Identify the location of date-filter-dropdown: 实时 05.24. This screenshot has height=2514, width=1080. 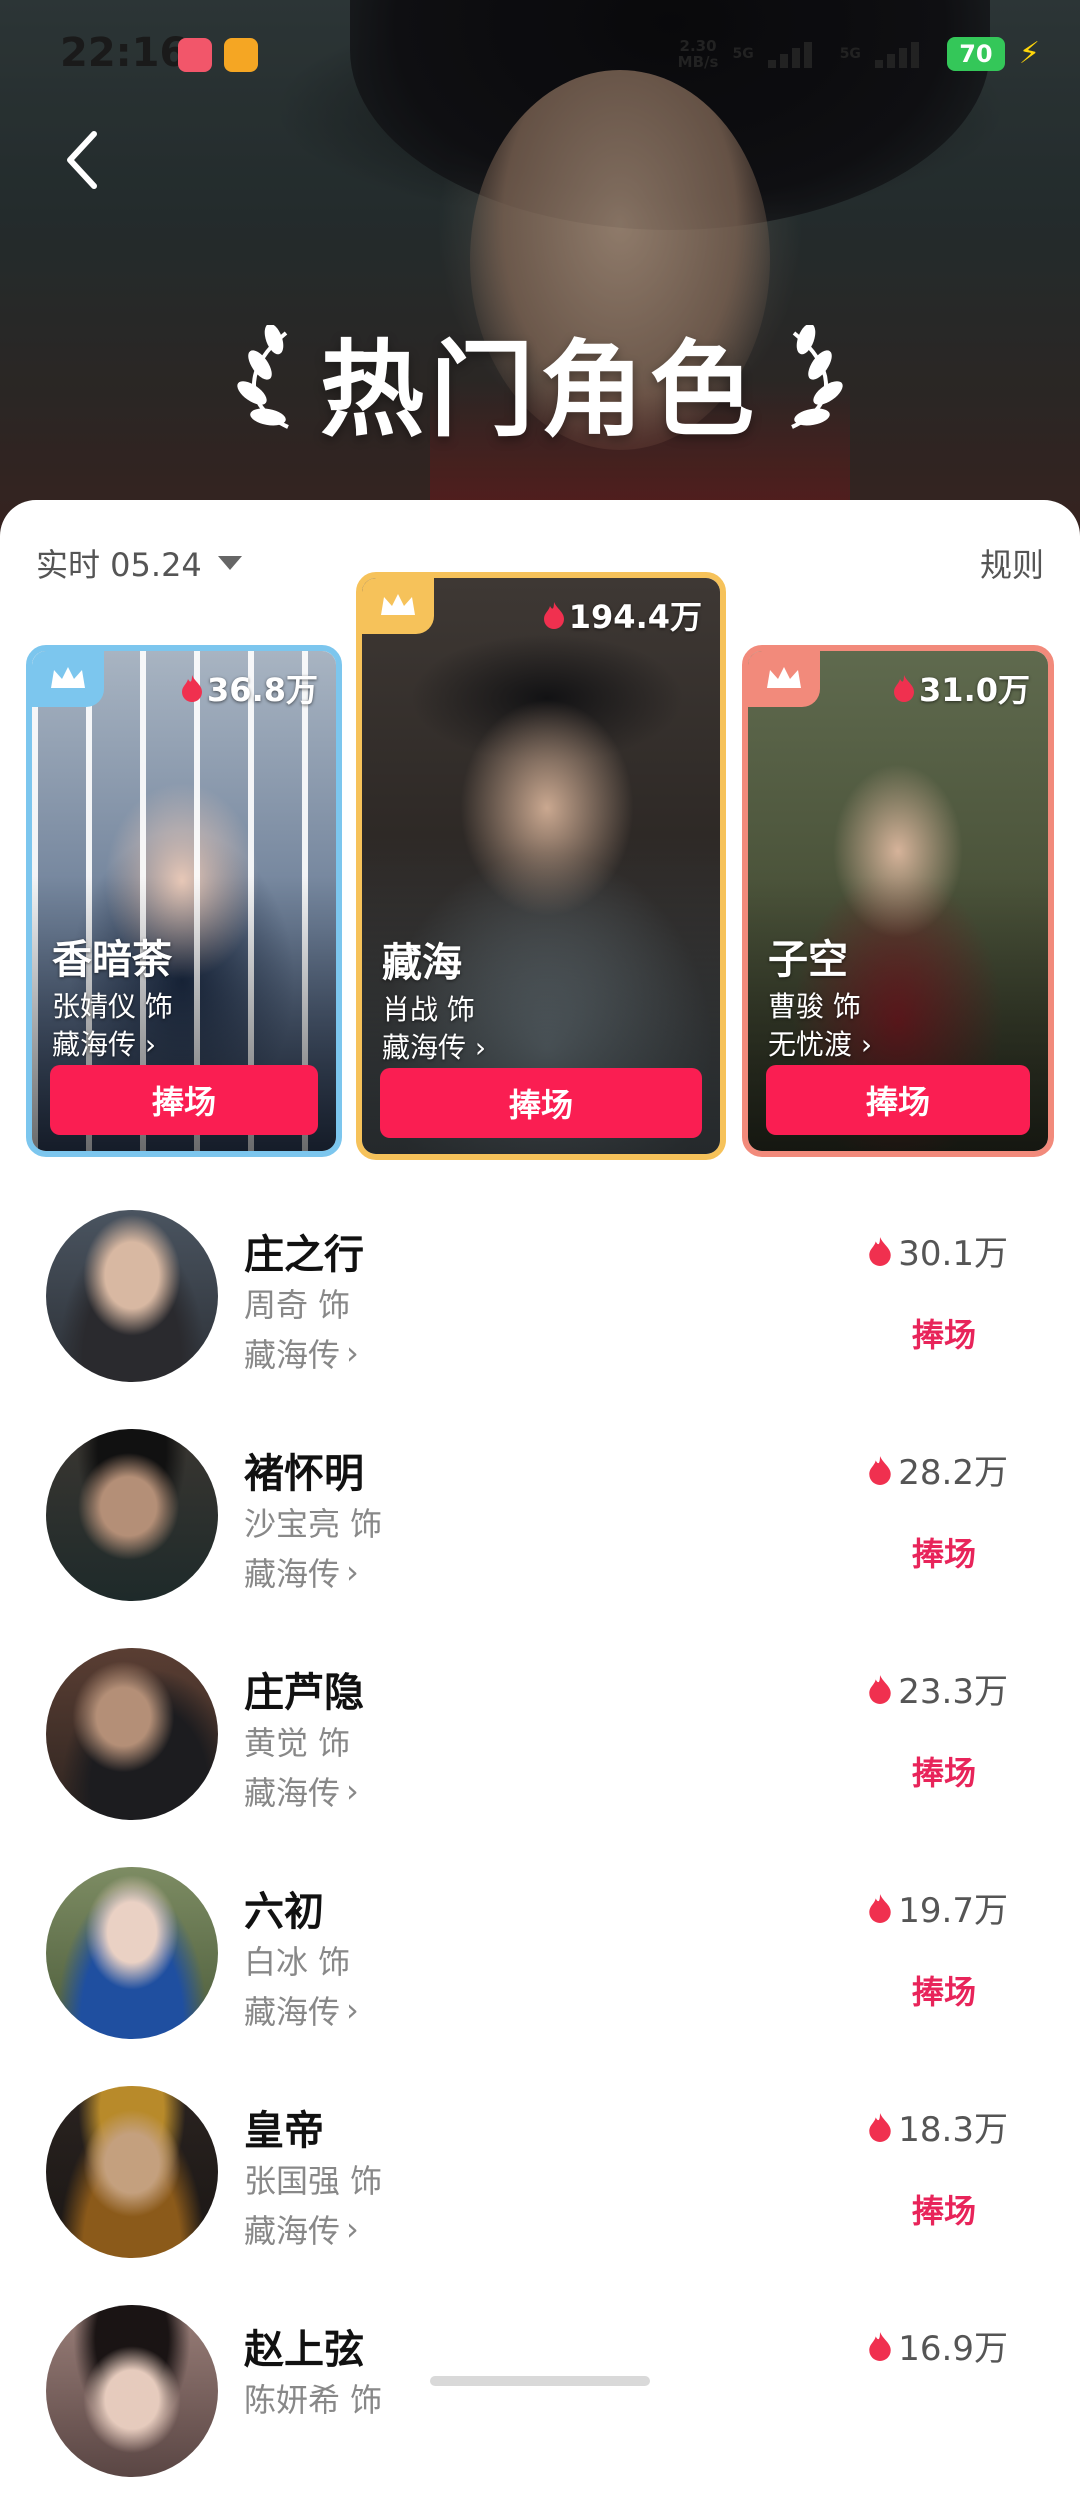
(139, 563).